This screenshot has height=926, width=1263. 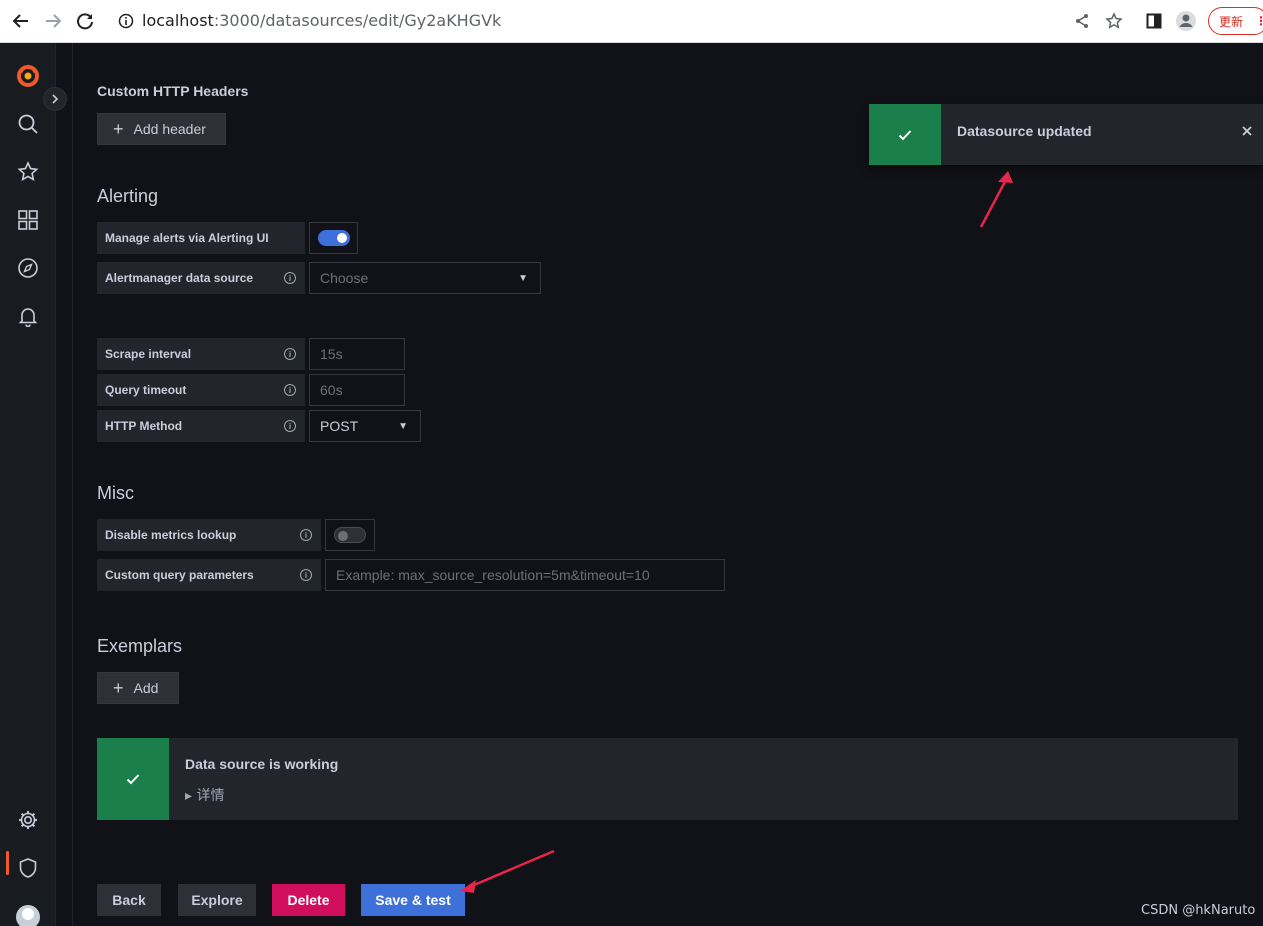 What do you see at coordinates (179, 278) in the screenshot?
I see `alertmanager-label-text: Alertmanager data source` at bounding box center [179, 278].